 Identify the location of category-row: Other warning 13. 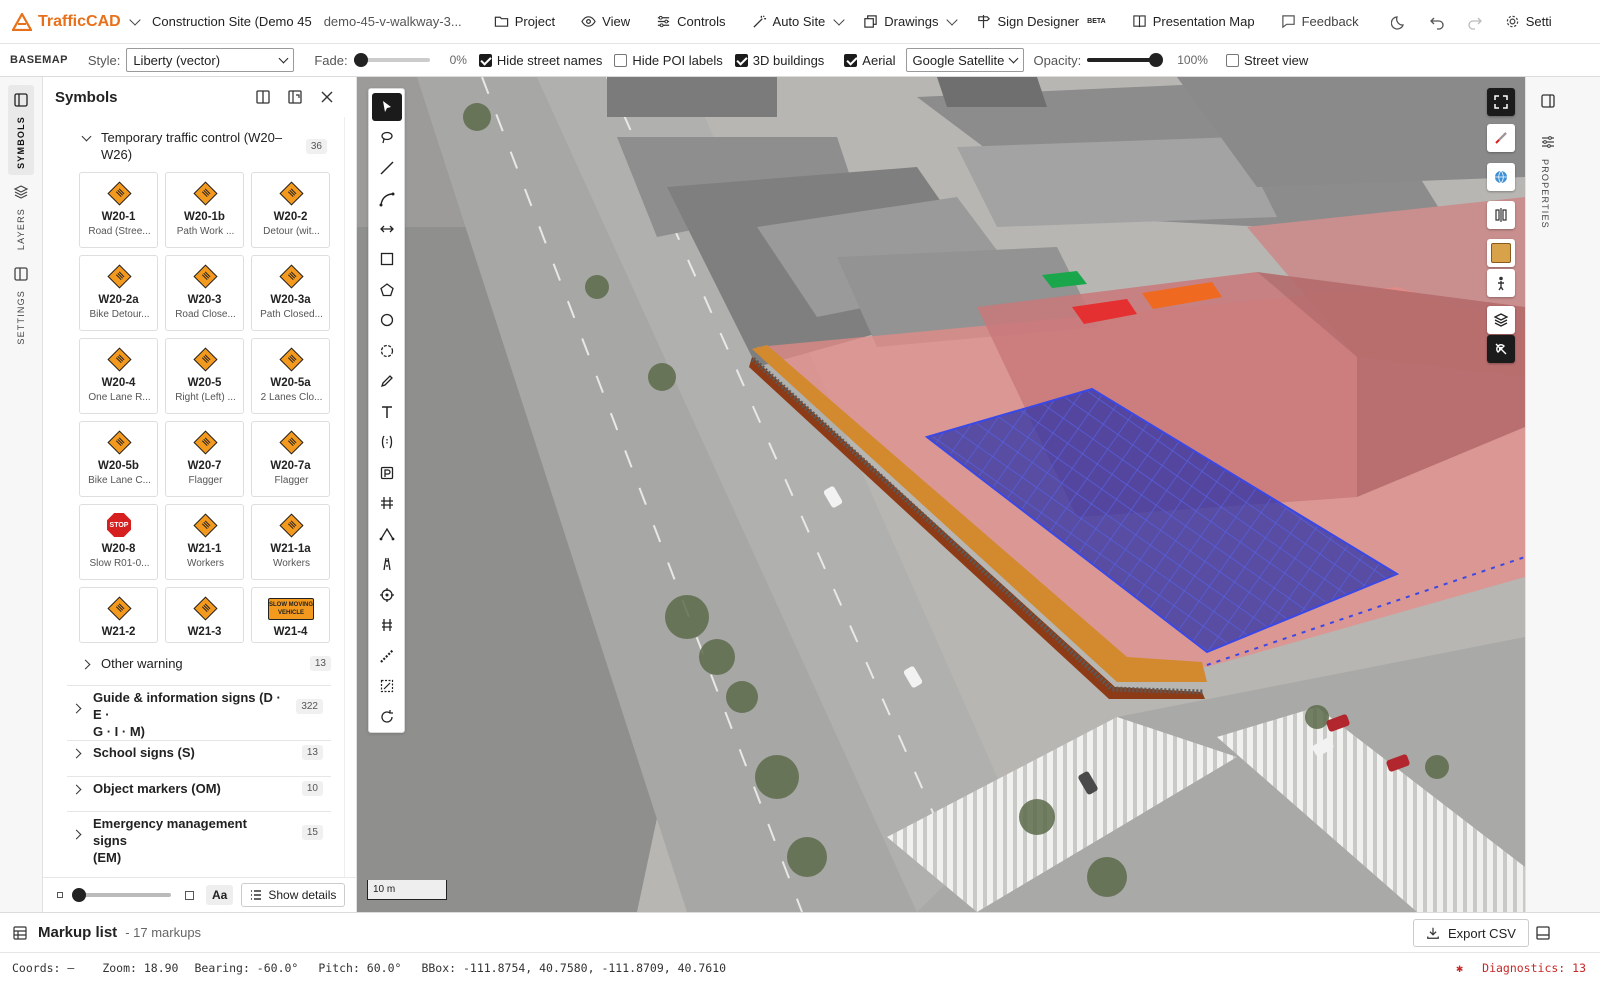
(205, 672).